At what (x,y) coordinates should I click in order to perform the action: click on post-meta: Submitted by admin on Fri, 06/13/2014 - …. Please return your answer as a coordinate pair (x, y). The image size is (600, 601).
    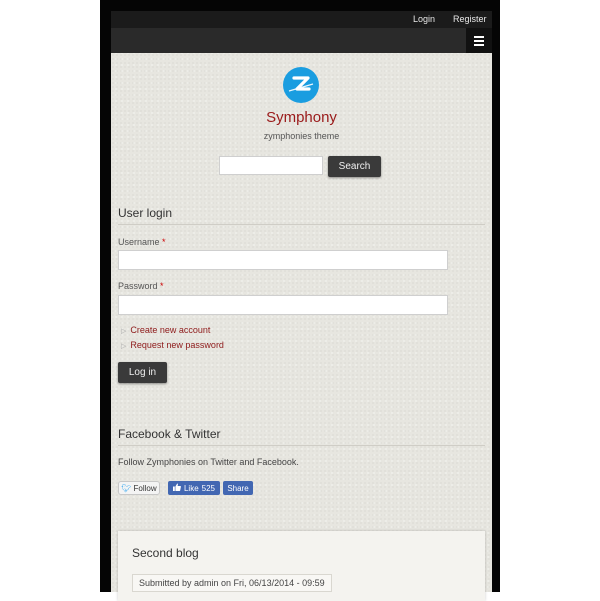
    Looking at the image, I should click on (232, 583).